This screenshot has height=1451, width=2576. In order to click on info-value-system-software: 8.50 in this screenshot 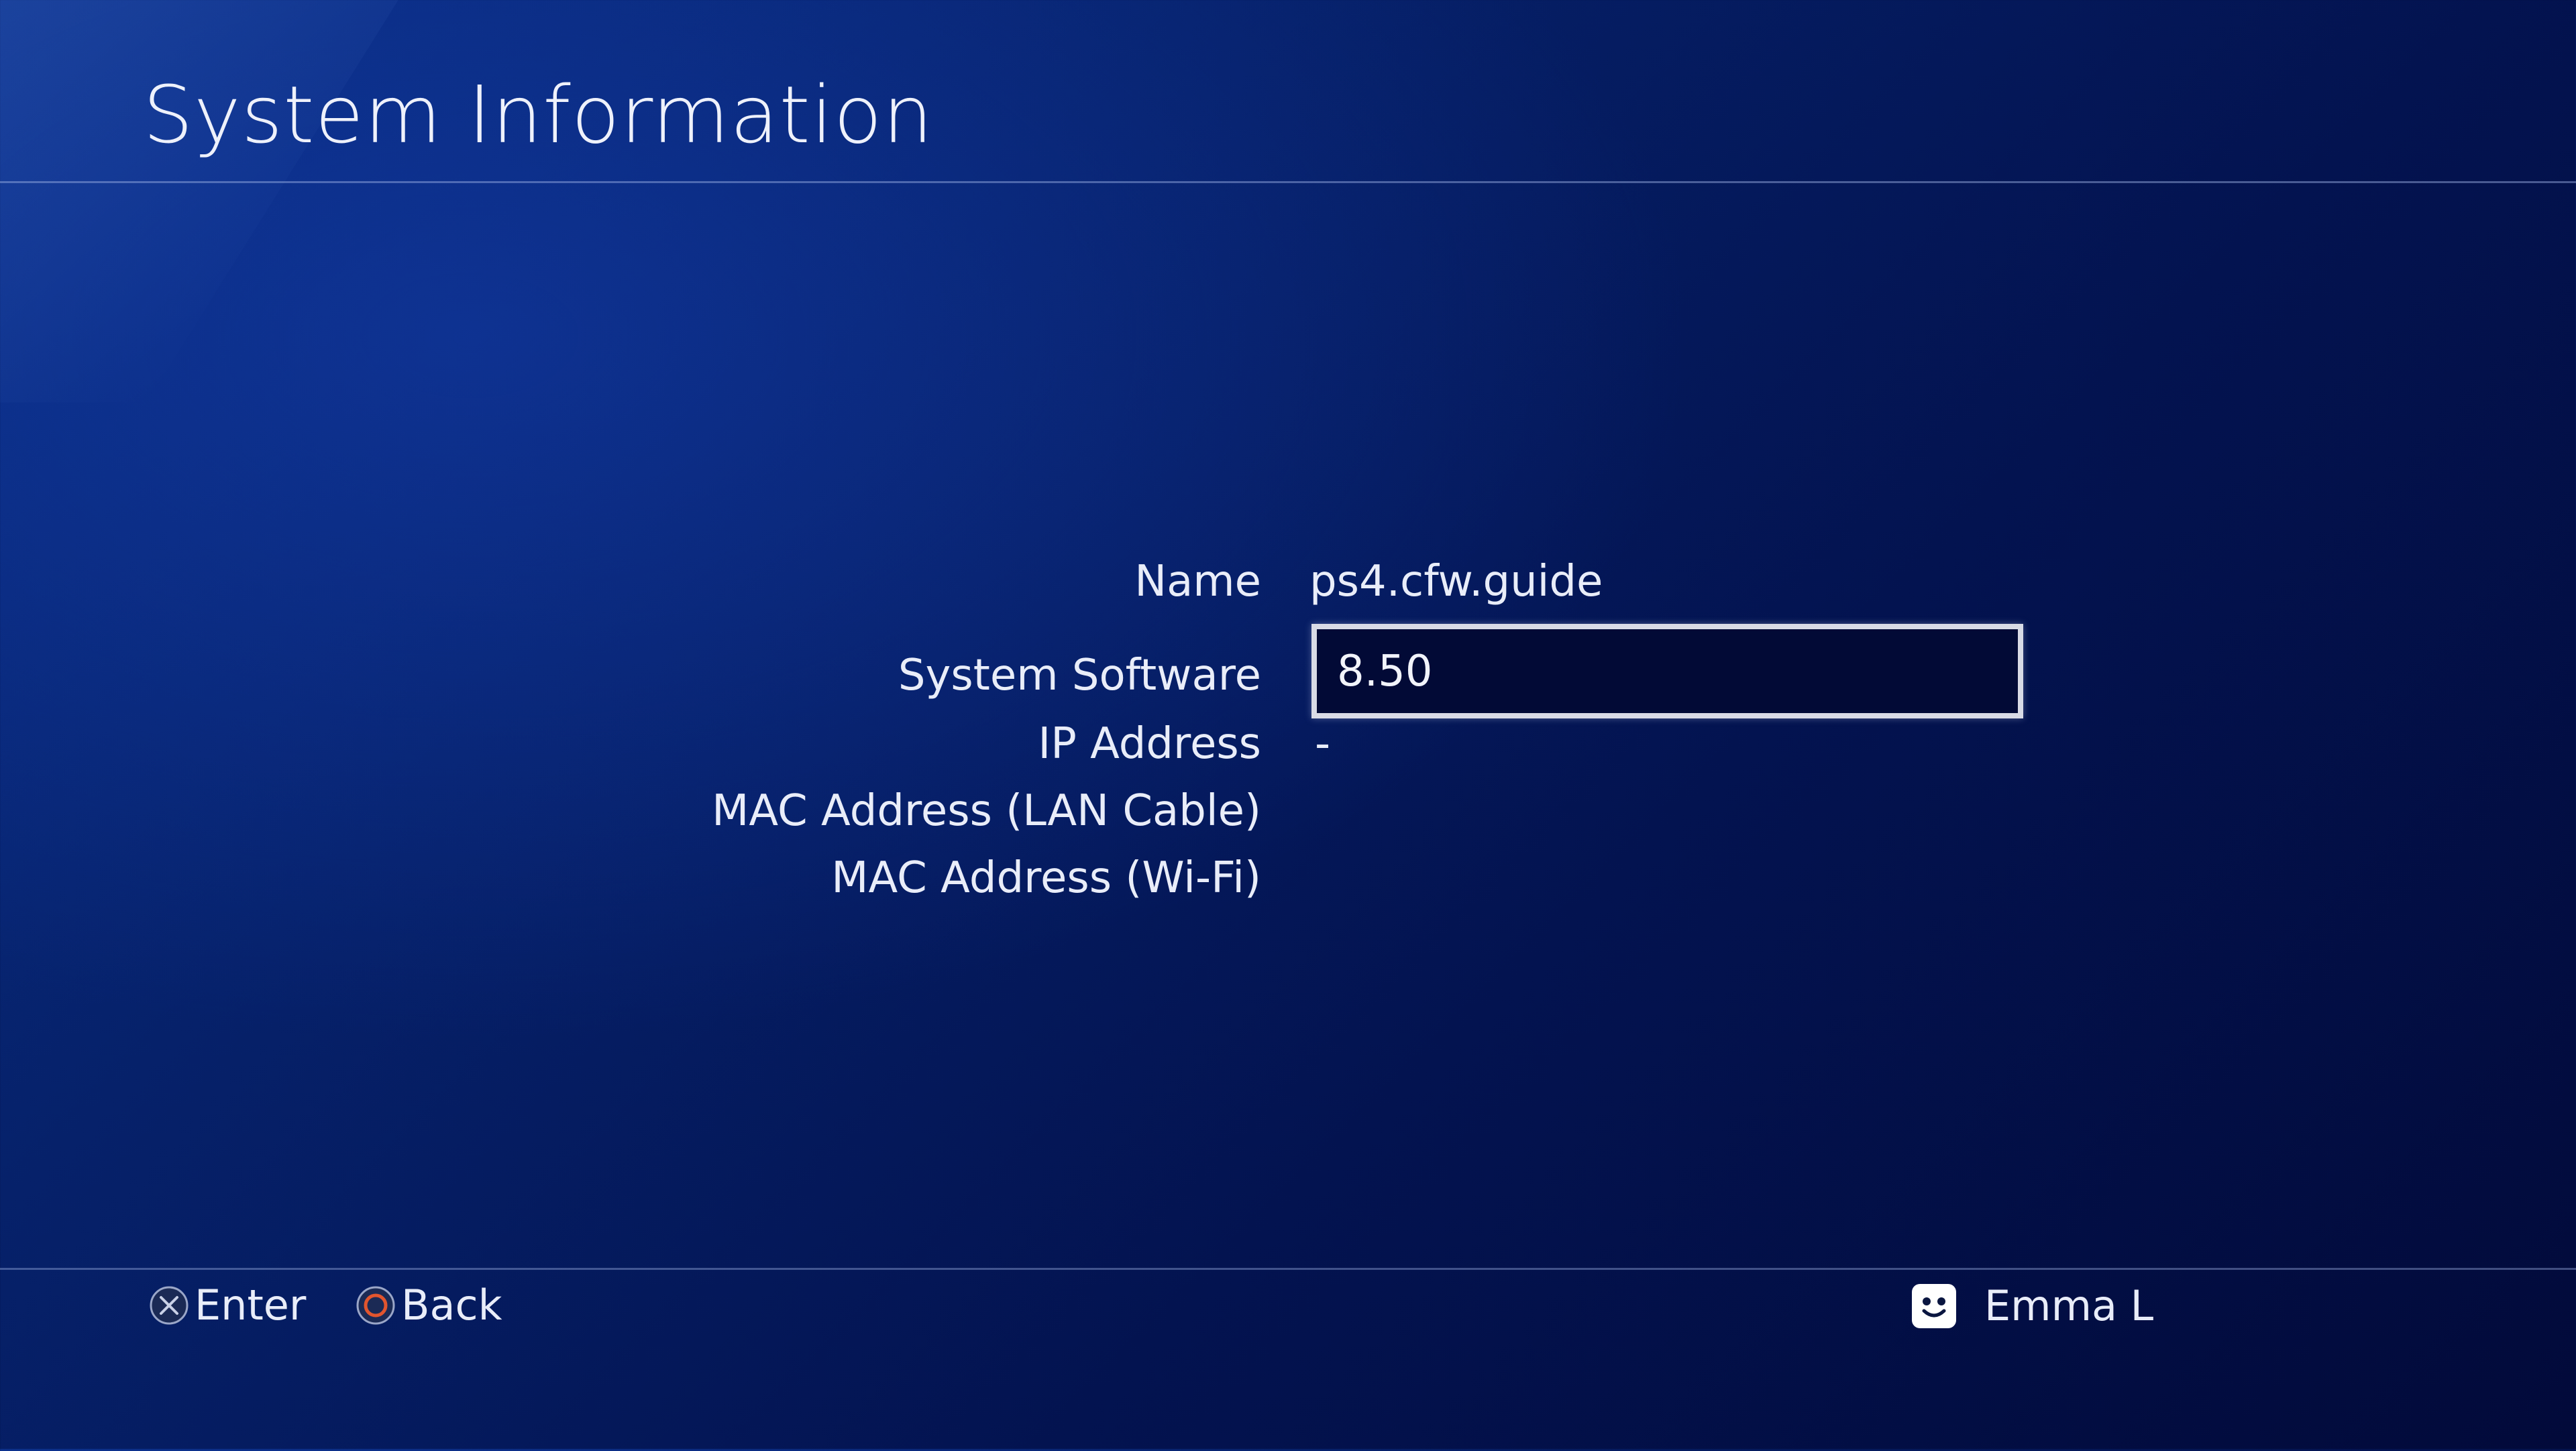, I will do `click(1385, 671)`.